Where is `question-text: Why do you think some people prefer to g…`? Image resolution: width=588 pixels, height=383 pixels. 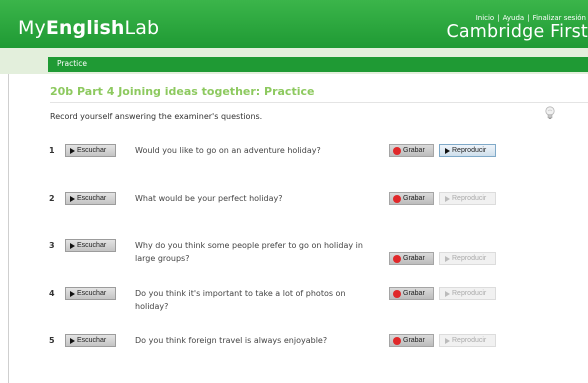
question-text: Why do you think some people prefer to g… is located at coordinates (249, 252).